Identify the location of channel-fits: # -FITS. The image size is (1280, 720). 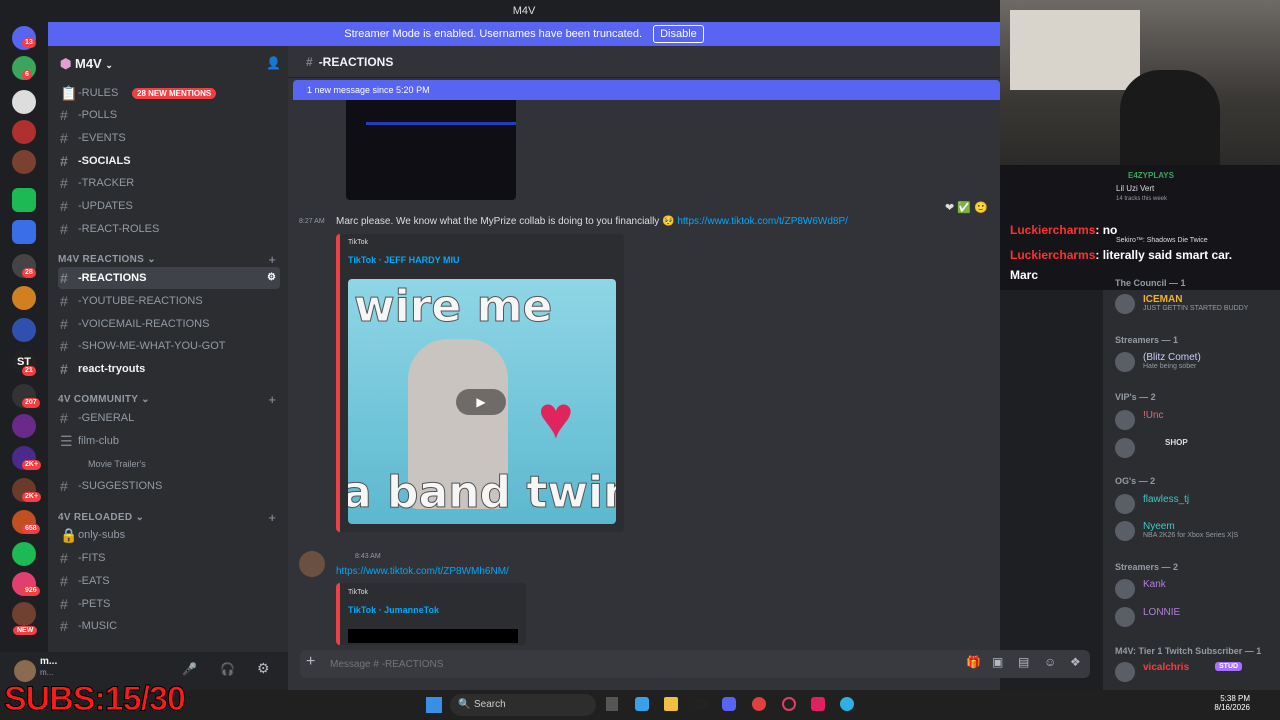
(169, 558).